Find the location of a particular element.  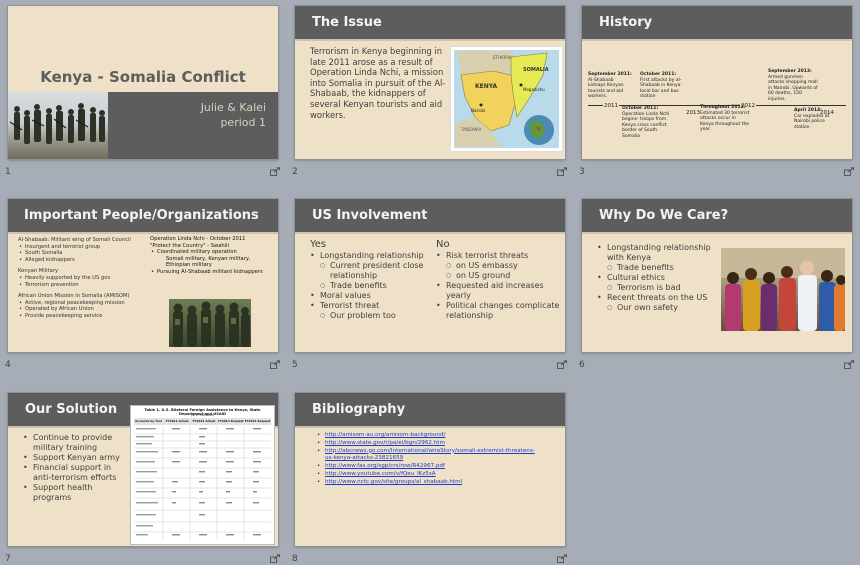

event-text: Car explodes at Nairobi police station is located at coordinates (812, 121).